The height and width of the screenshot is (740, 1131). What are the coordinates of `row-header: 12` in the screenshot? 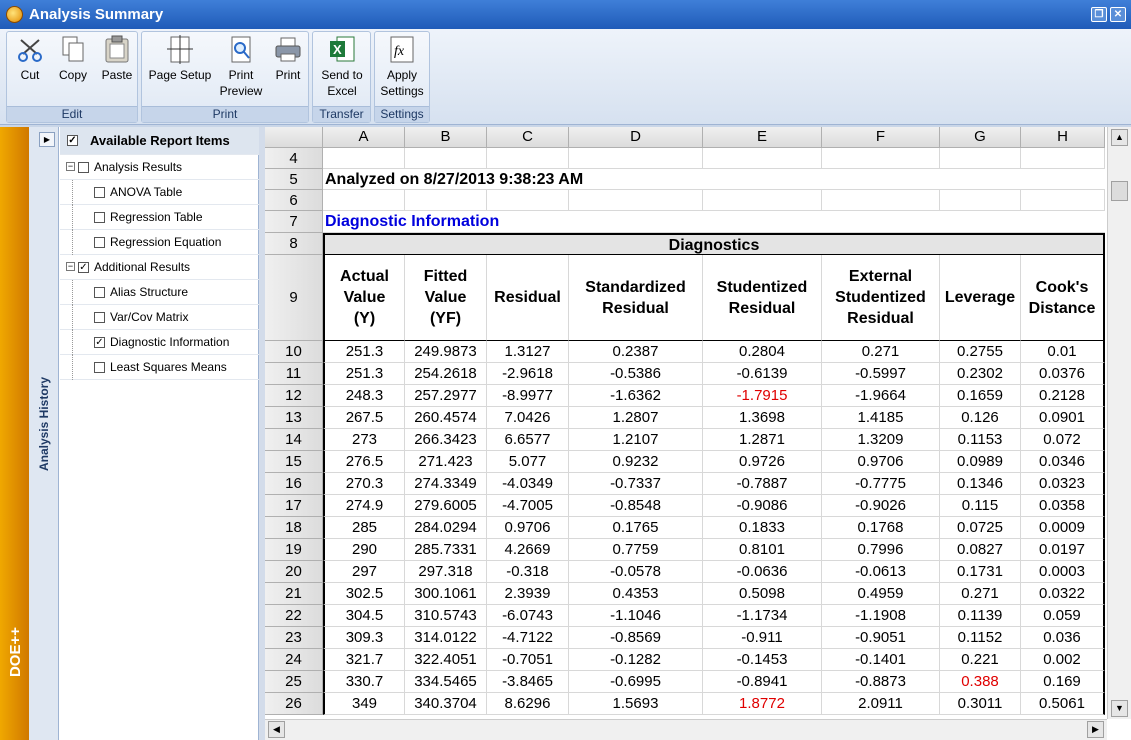 It's located at (294, 396).